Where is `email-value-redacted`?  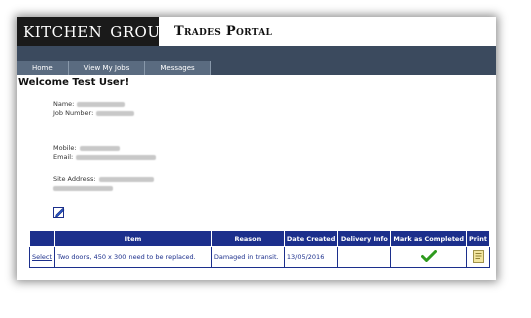
email-value-redacted is located at coordinates (116, 157).